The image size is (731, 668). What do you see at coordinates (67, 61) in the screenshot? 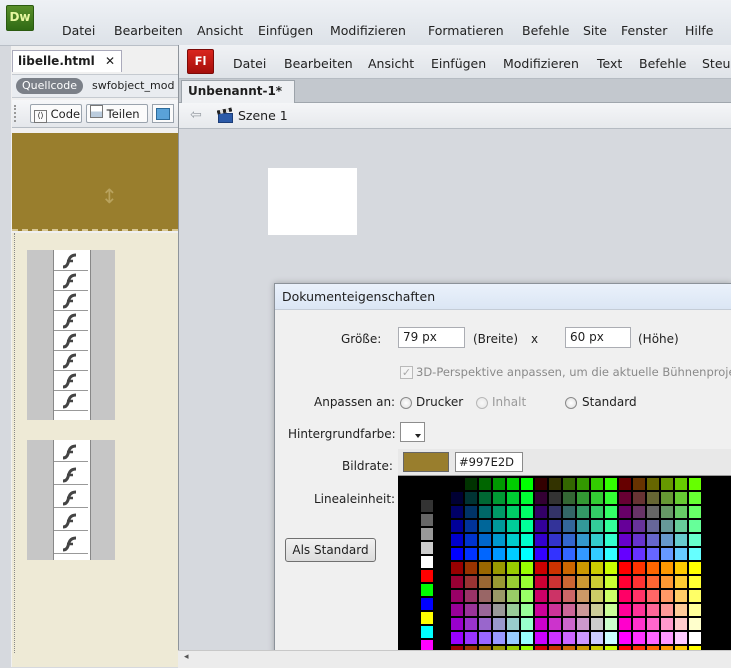
I see `dw-document-tab: libelle.html ✕` at bounding box center [67, 61].